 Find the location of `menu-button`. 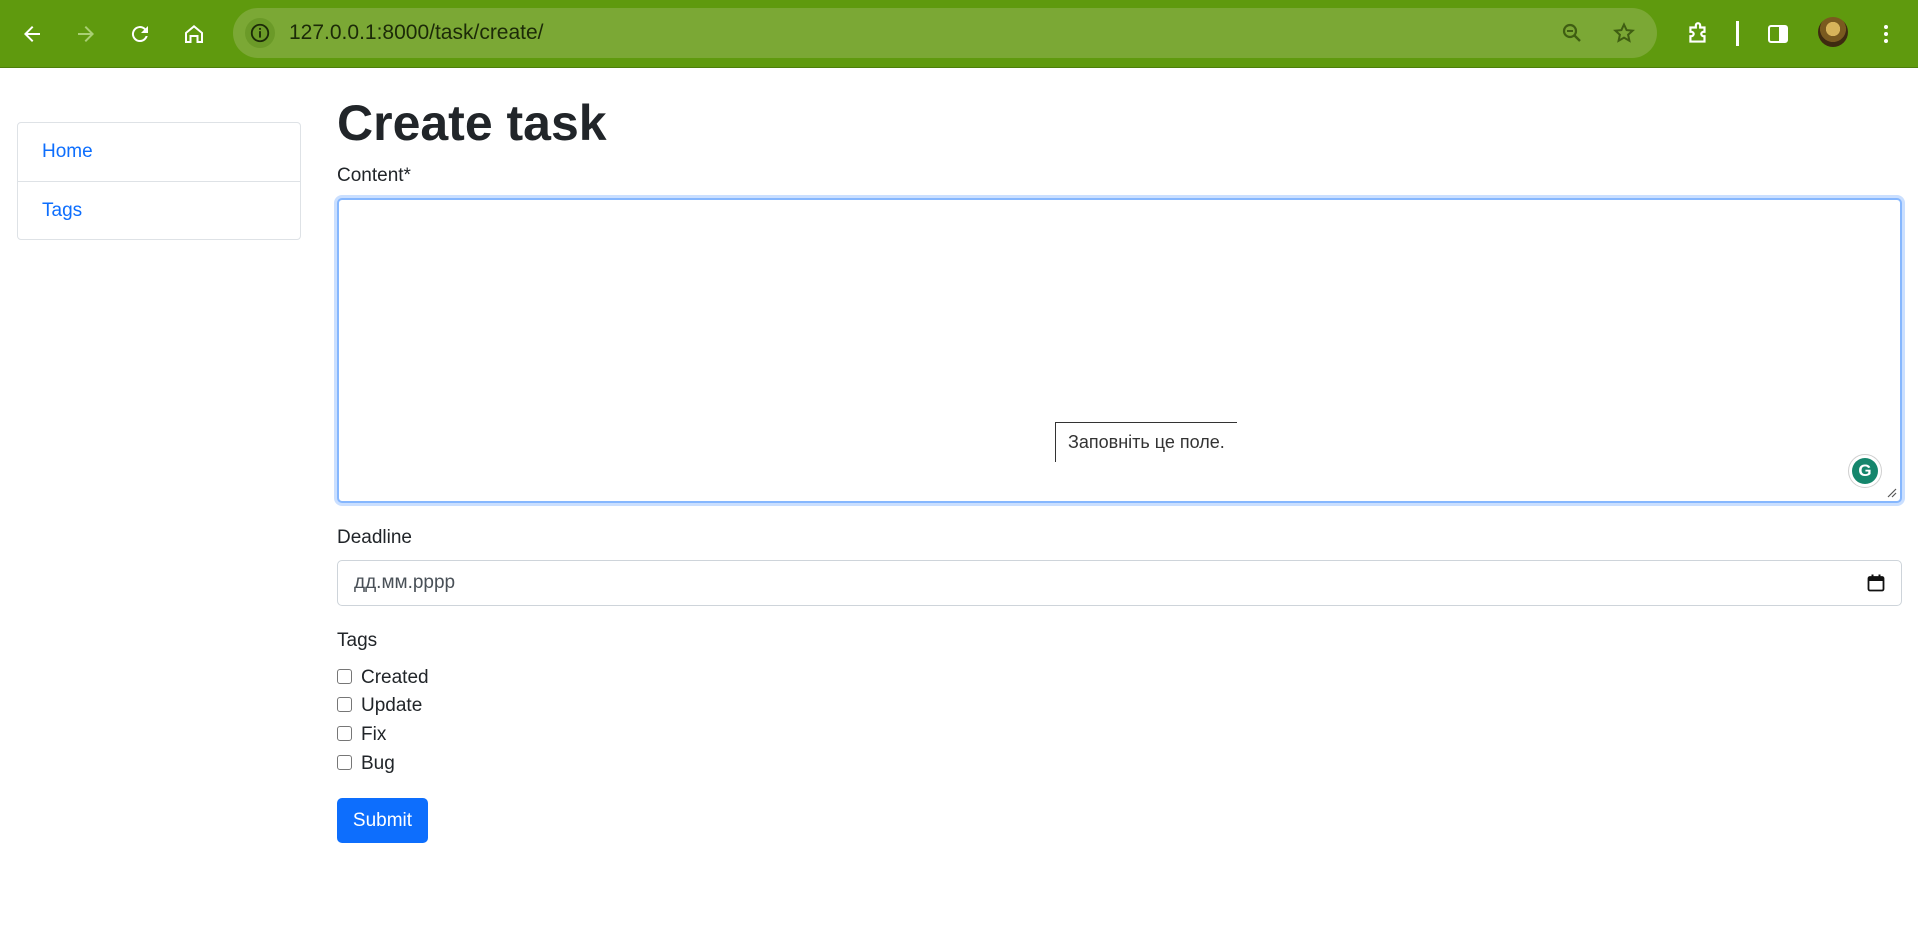

menu-button is located at coordinates (1886, 34).